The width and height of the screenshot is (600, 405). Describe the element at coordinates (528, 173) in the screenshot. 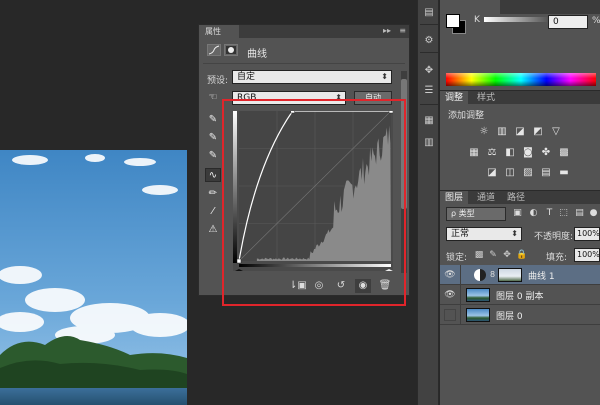

I see `threshold-icon: ▨` at that location.